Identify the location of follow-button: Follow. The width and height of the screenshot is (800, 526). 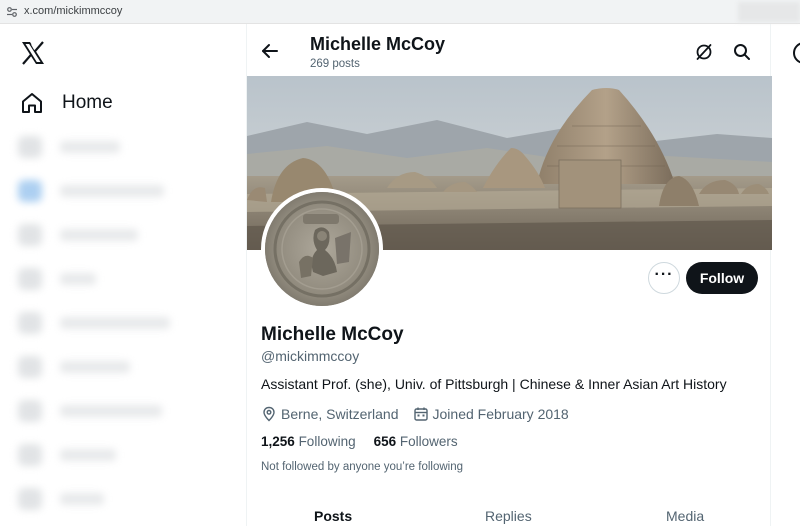
(722, 278).